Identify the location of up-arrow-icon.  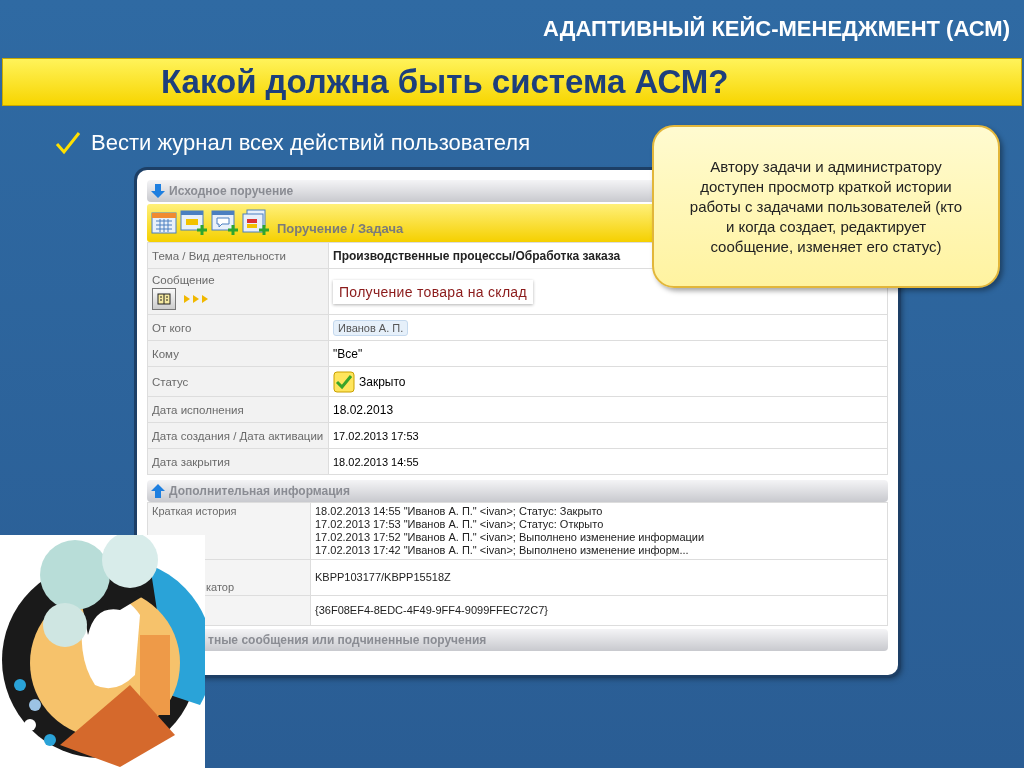
(158, 491).